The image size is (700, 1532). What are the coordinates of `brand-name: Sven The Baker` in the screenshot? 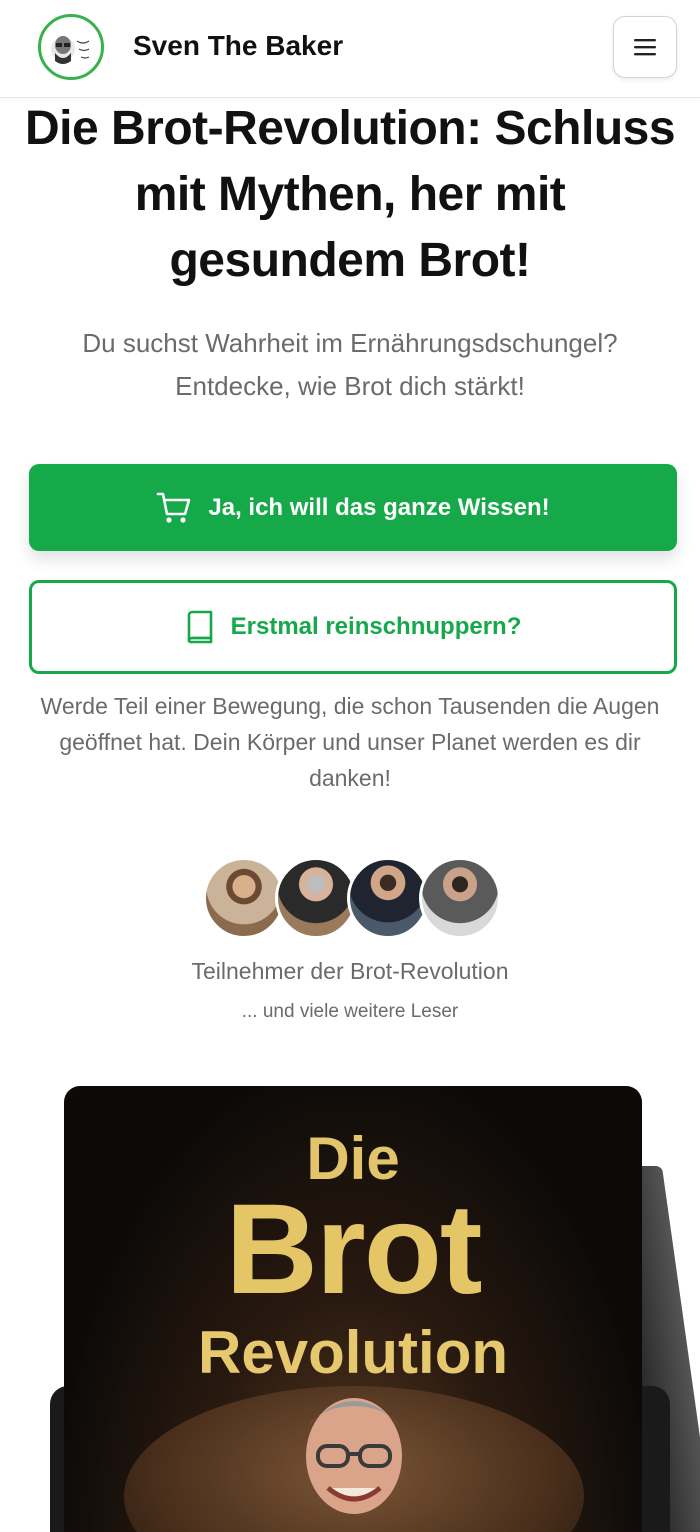 It's located at (238, 46).